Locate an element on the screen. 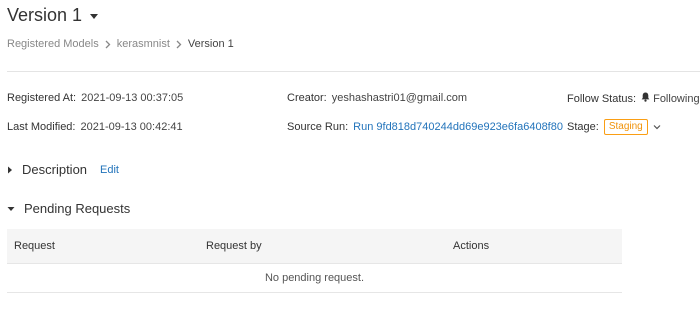 This screenshot has height=312, width=700. page-title: Version 1 is located at coordinates (45, 15).